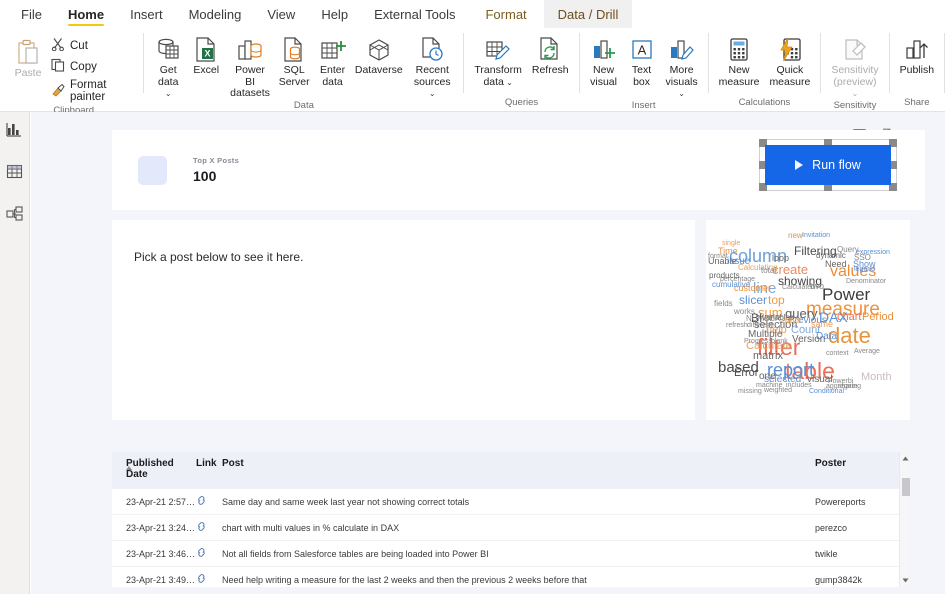  Describe the element at coordinates (878, 317) in the screenshot. I see `word-cloud-word: Period` at that location.